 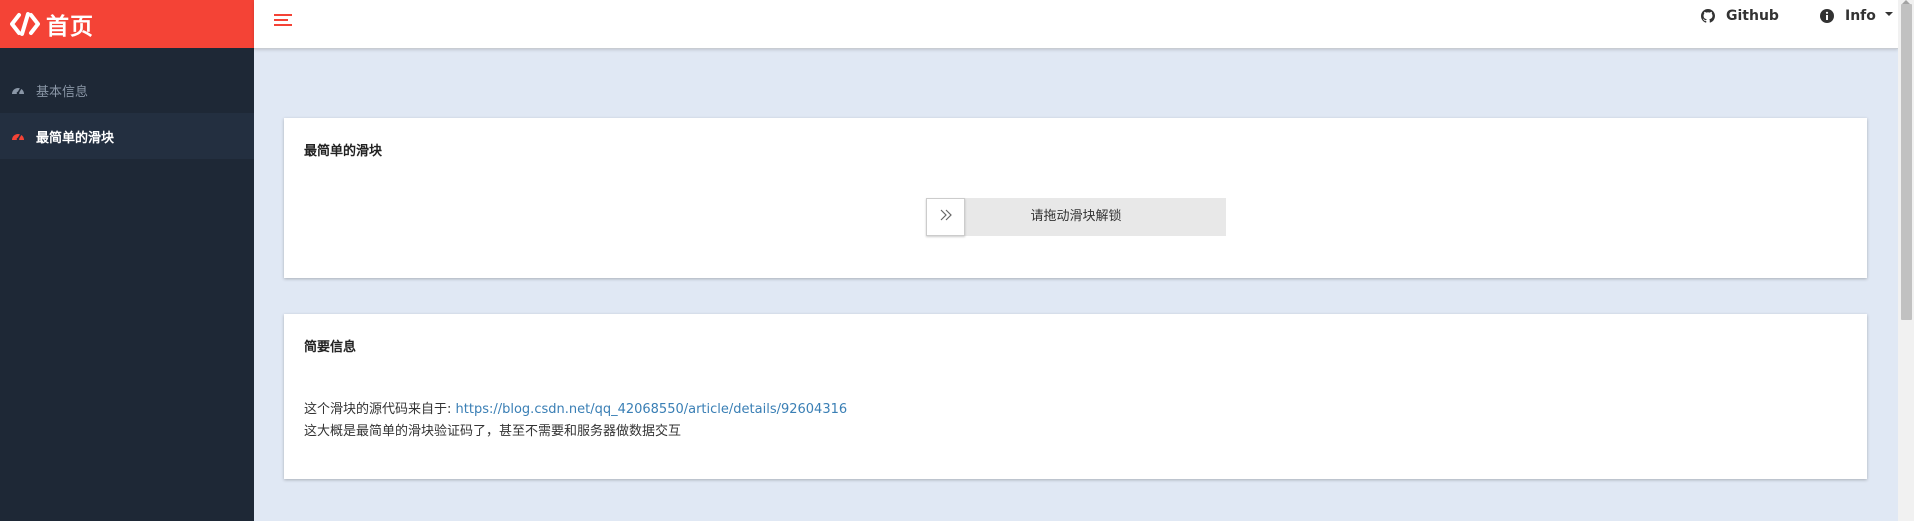 I want to click on slider-hint-text: 请拖动滑块解锁, so click(x=1076, y=216).